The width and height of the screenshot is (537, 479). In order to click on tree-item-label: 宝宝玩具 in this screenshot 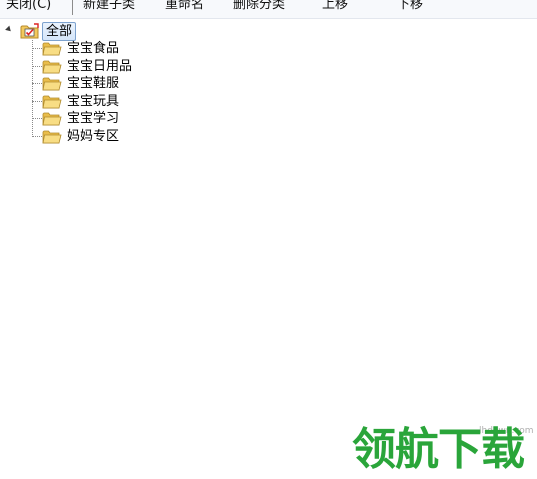, I will do `click(93, 101)`.